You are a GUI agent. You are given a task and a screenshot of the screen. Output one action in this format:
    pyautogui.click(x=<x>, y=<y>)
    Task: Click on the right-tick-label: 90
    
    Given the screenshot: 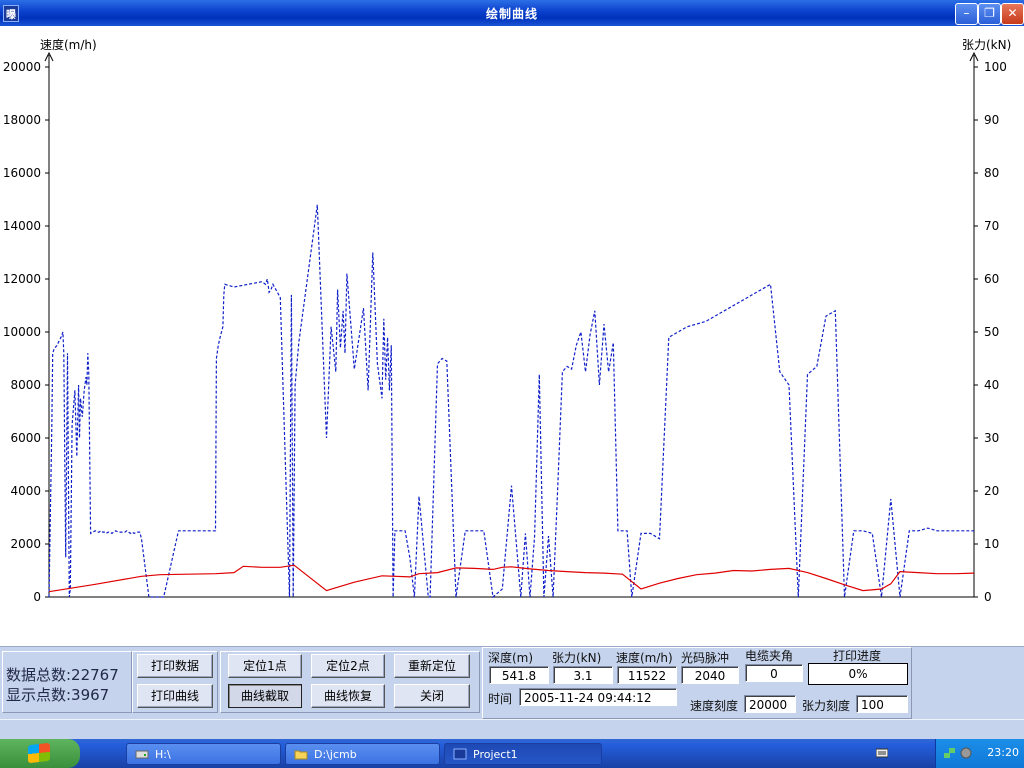 What is the action you would take?
    pyautogui.click(x=991, y=120)
    